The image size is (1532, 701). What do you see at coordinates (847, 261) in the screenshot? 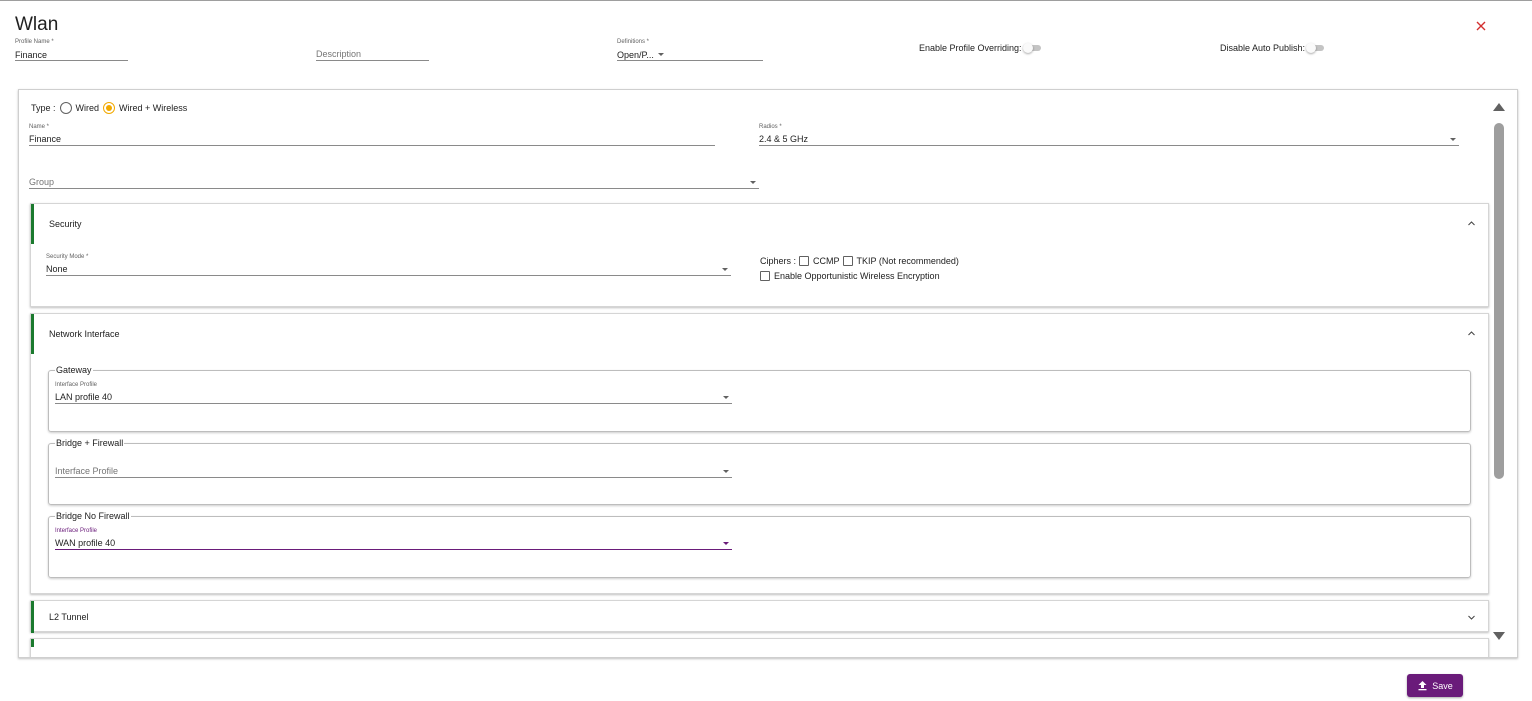
I see `tkip-checkbox` at bounding box center [847, 261].